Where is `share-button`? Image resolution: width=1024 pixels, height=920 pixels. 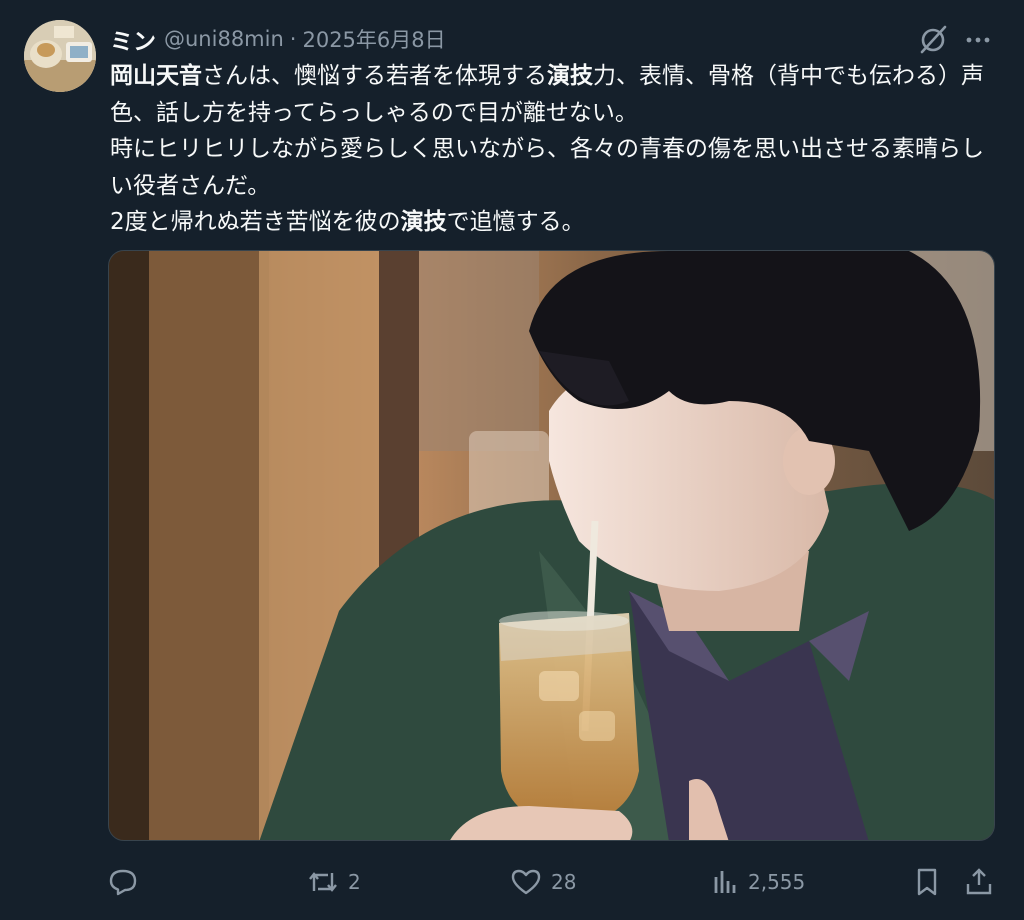
share-button is located at coordinates (979, 882).